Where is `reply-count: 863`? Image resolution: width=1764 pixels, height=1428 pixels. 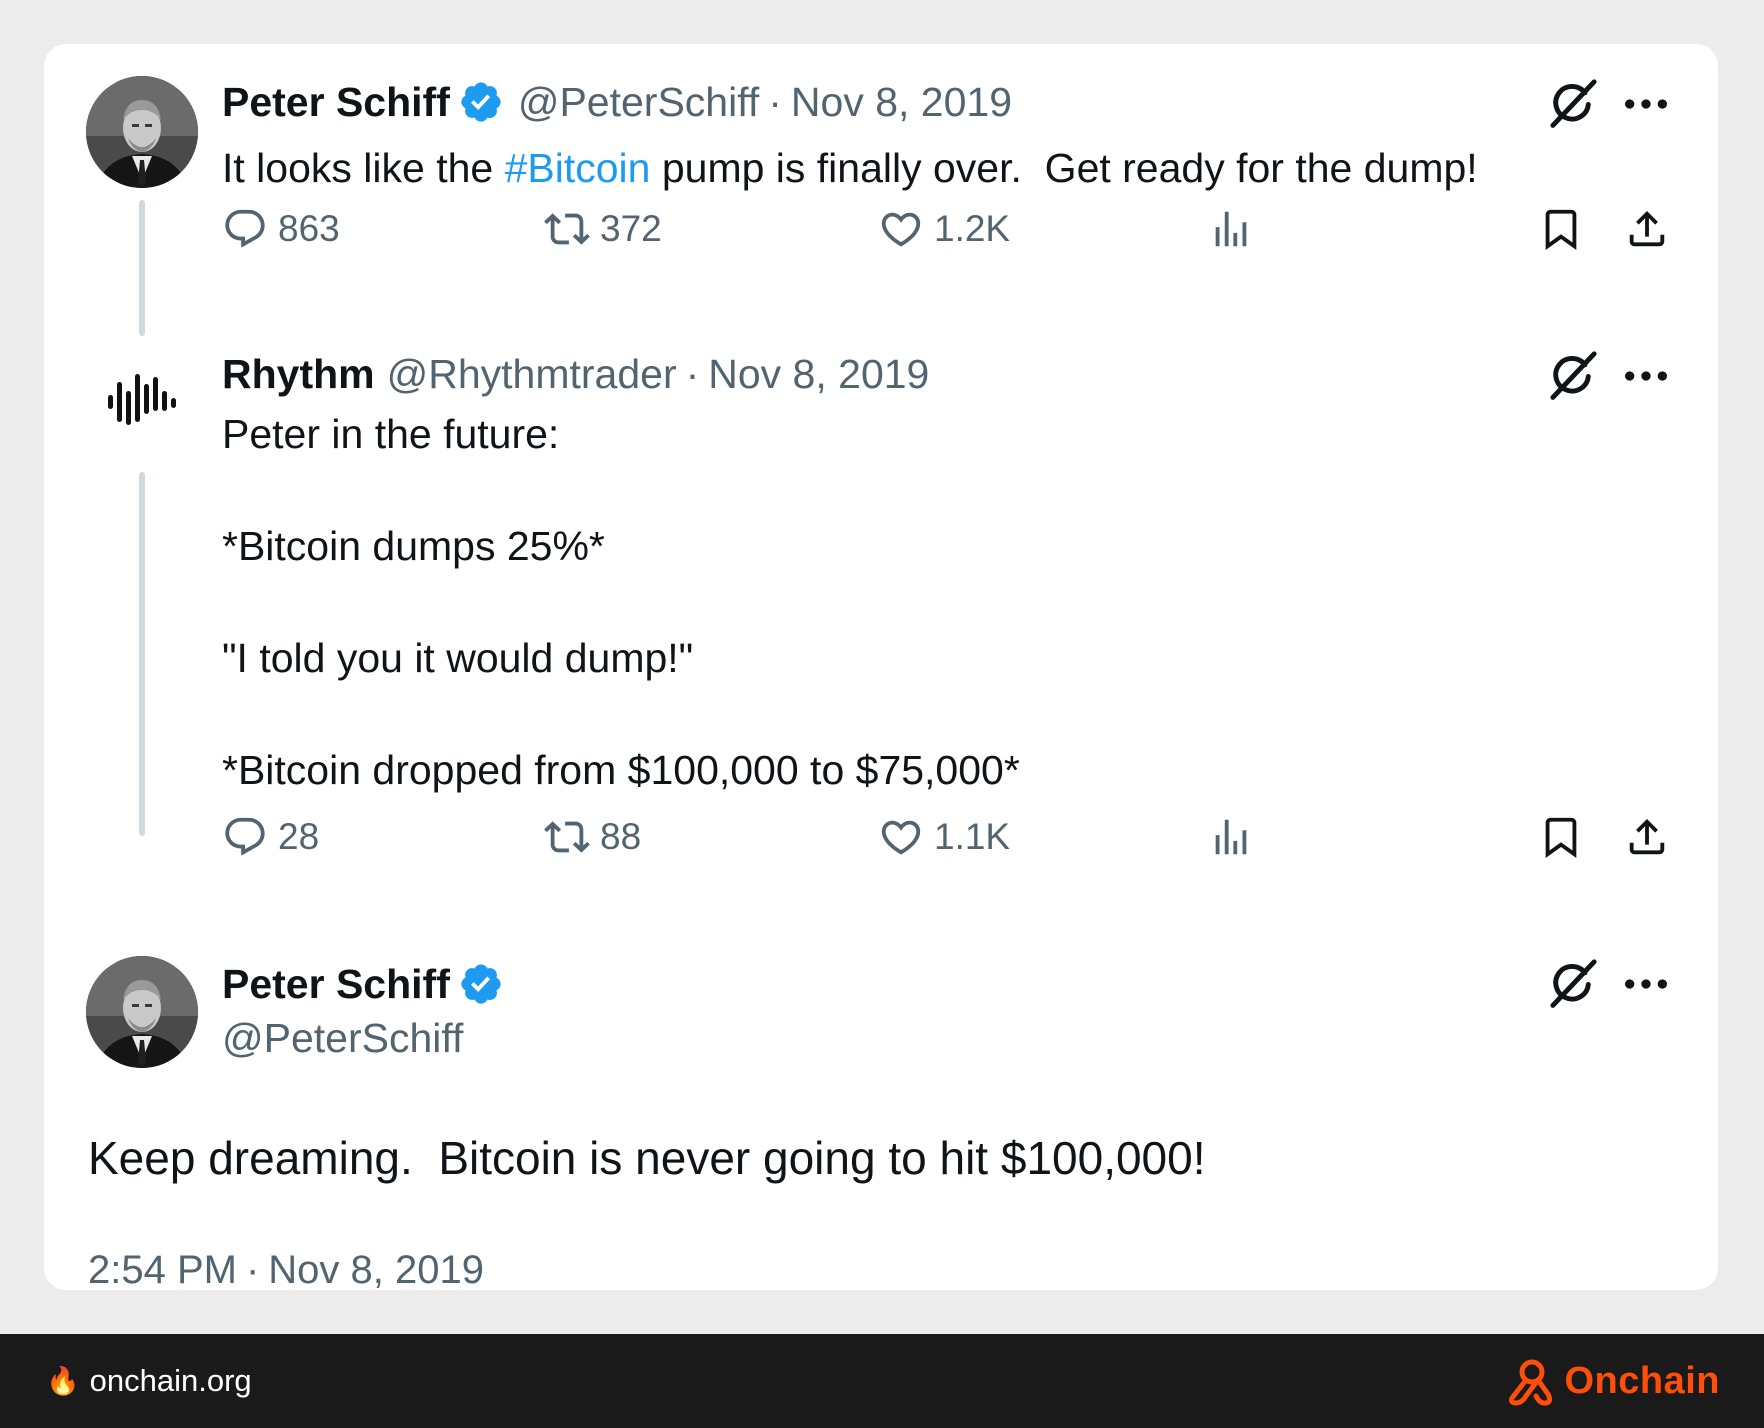
reply-count: 863 is located at coordinates (309, 228).